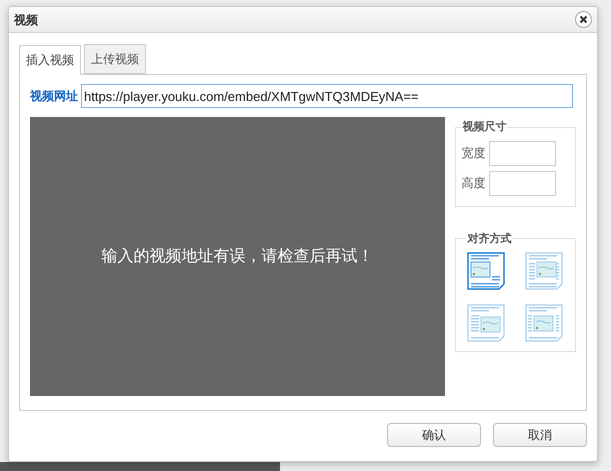 This screenshot has height=471, width=611. What do you see at coordinates (26, 20) in the screenshot?
I see `window-title: 视频` at bounding box center [26, 20].